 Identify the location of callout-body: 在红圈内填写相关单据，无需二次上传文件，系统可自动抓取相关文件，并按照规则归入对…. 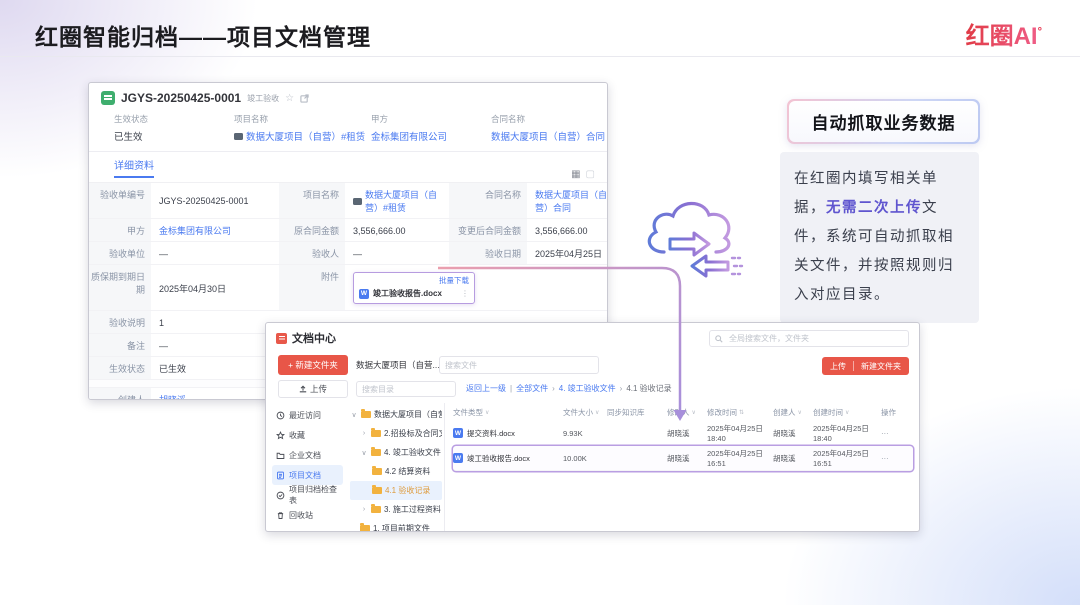
(879, 237).